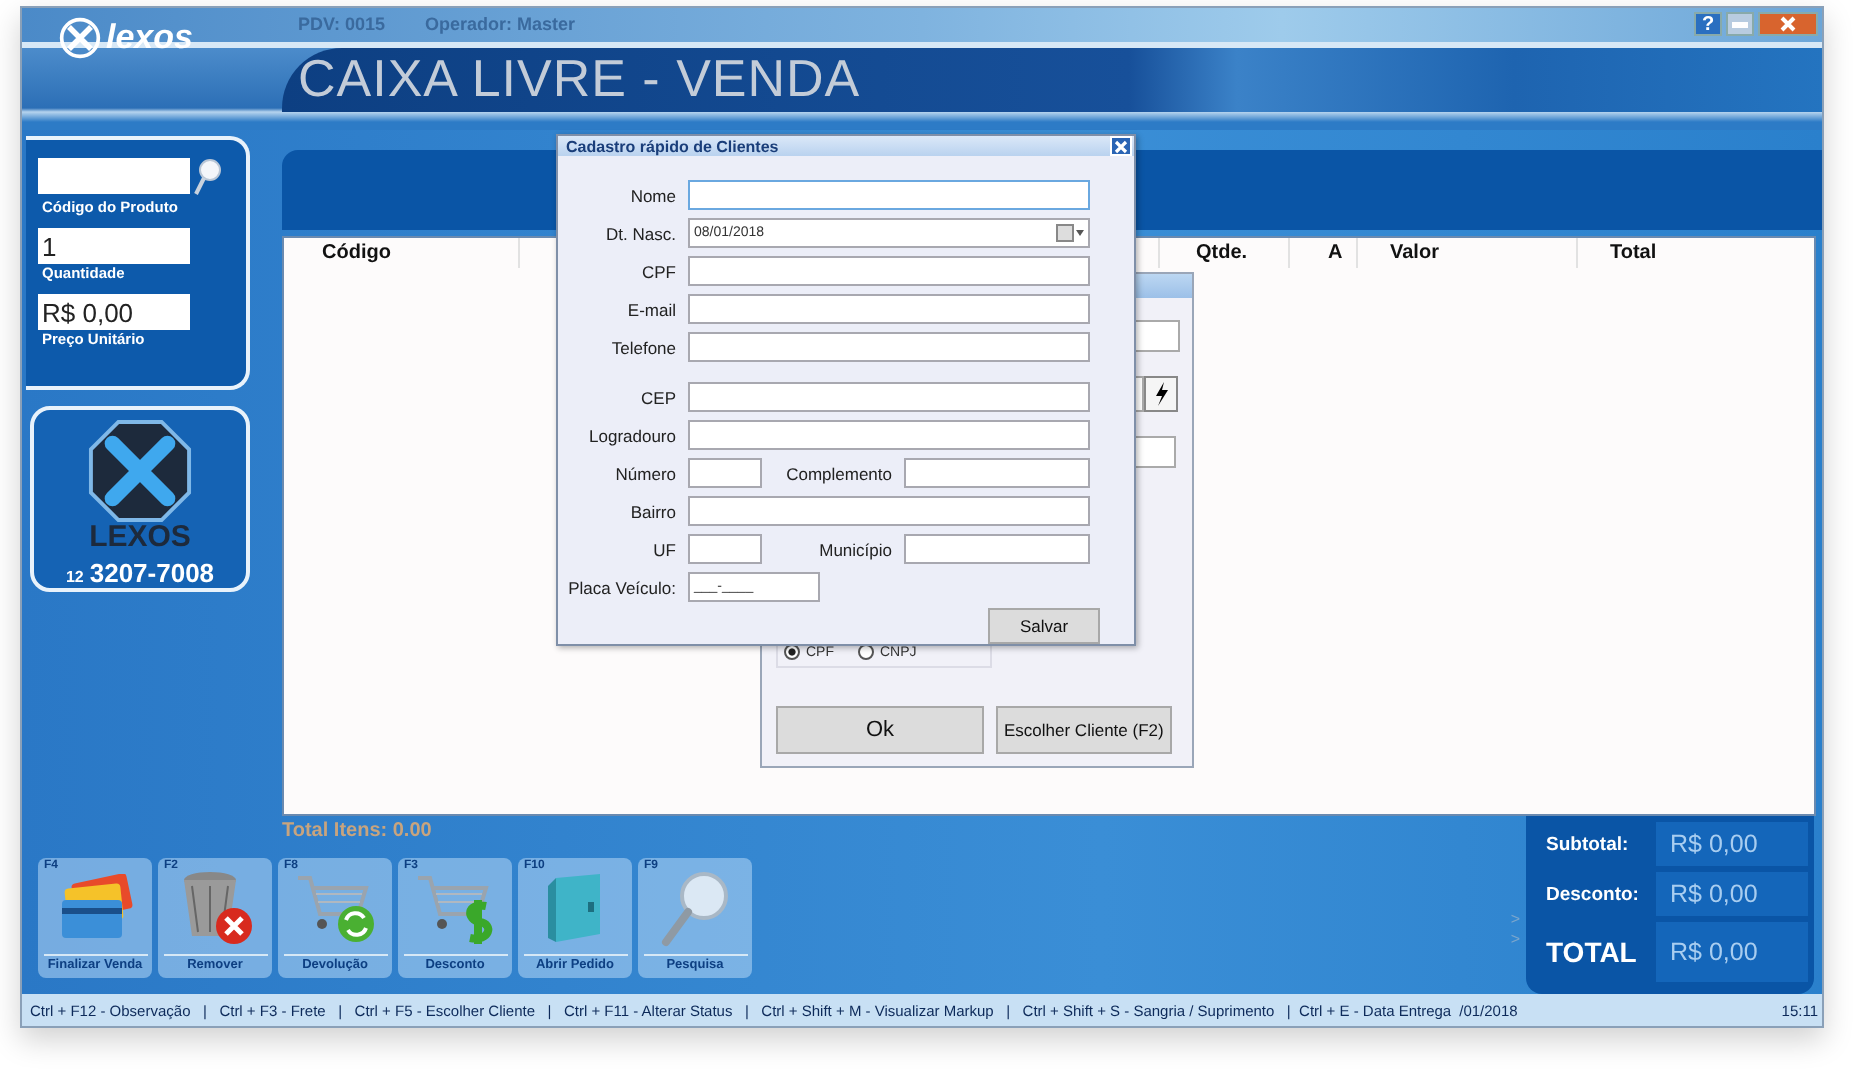 This screenshot has width=1866, height=1076. What do you see at coordinates (622, 587) in the screenshot?
I see `field-label: Placa Veículo:` at bounding box center [622, 587].